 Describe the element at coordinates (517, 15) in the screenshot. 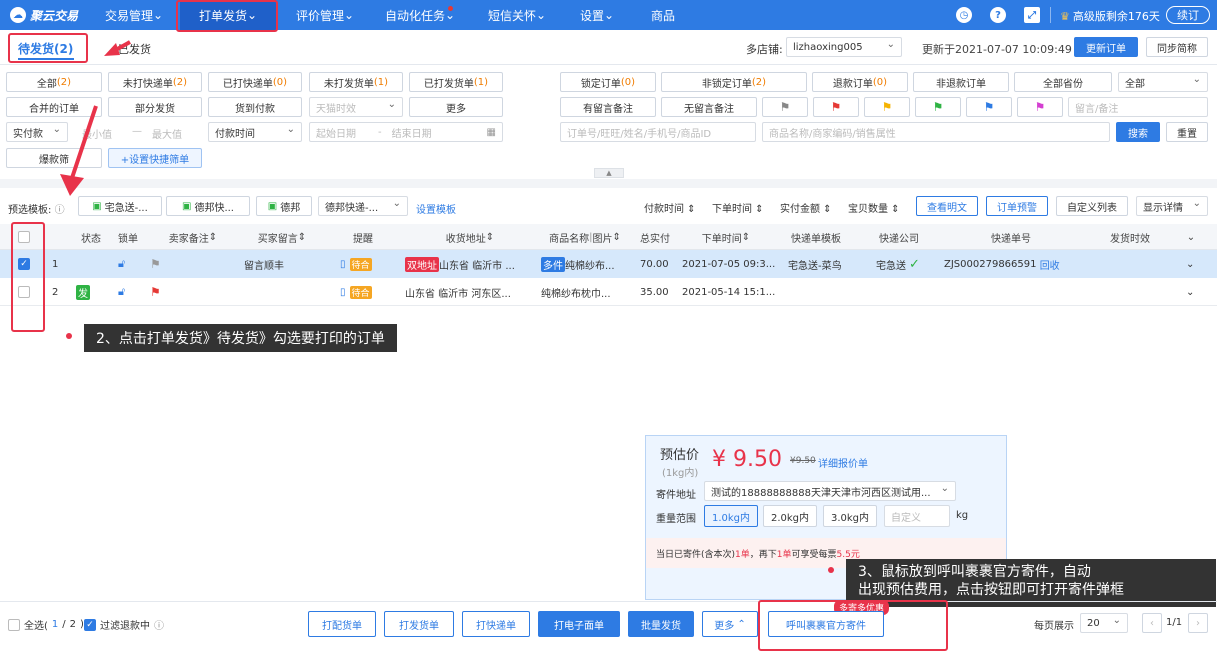

I see `nav-sms: 短信关怀 ⌄` at that location.